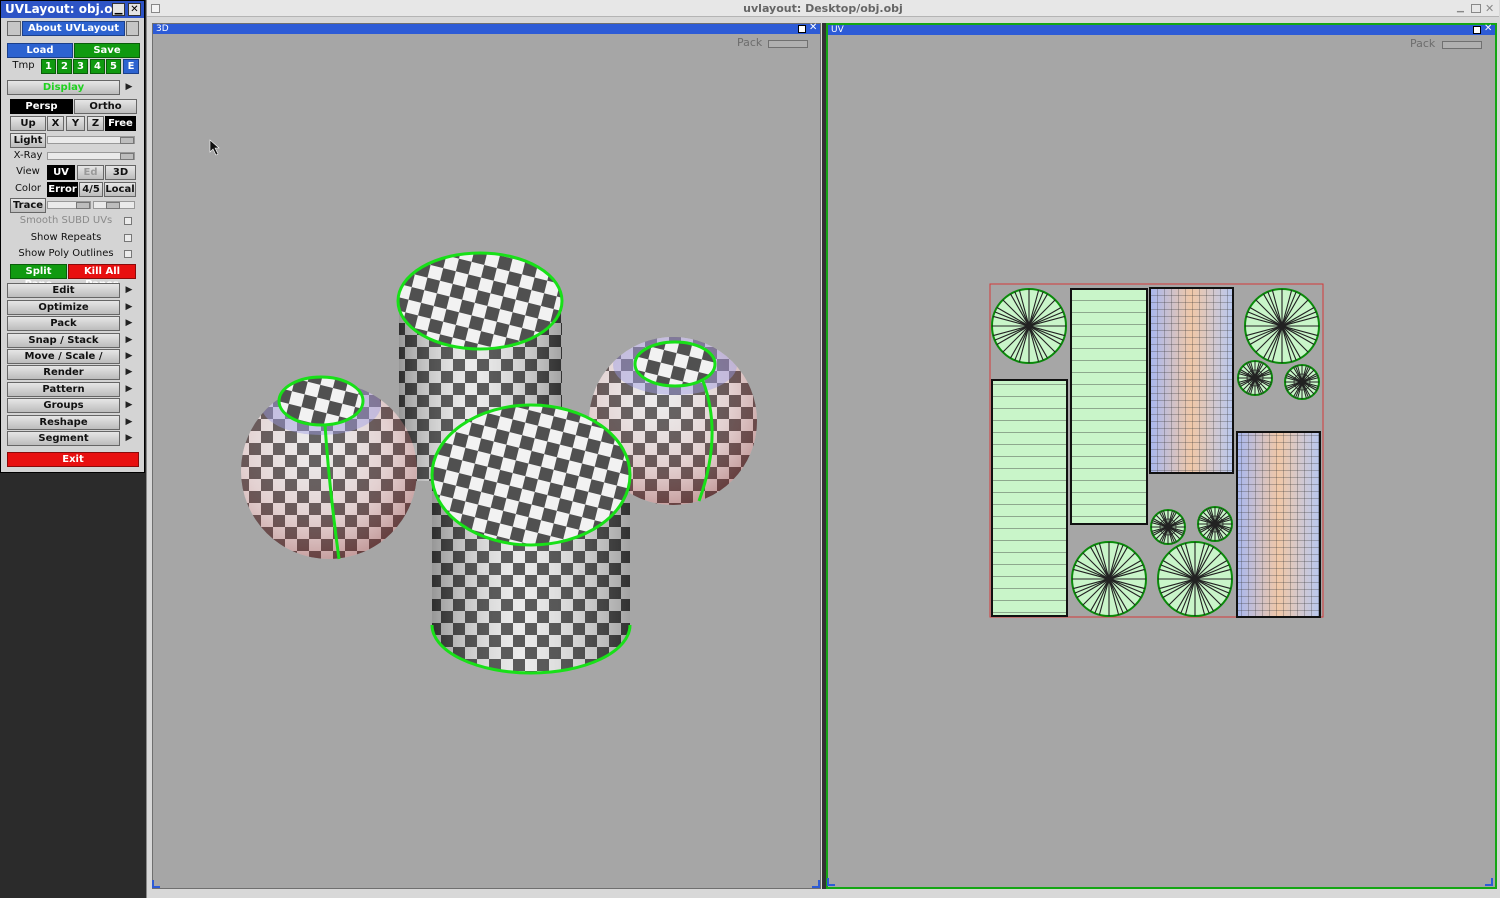 This screenshot has width=1500, height=898. I want to click on pane-3d-label: 3D, so click(162, 29).